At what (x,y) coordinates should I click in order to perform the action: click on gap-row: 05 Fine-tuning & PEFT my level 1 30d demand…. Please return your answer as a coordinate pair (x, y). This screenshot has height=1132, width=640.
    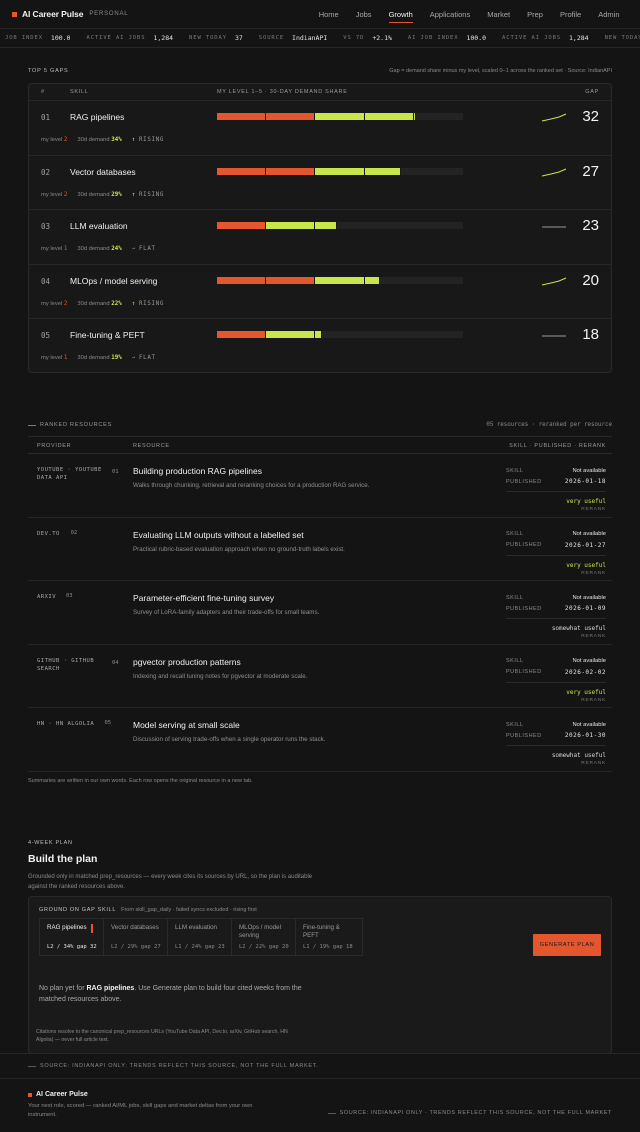
    Looking at the image, I should click on (320, 346).